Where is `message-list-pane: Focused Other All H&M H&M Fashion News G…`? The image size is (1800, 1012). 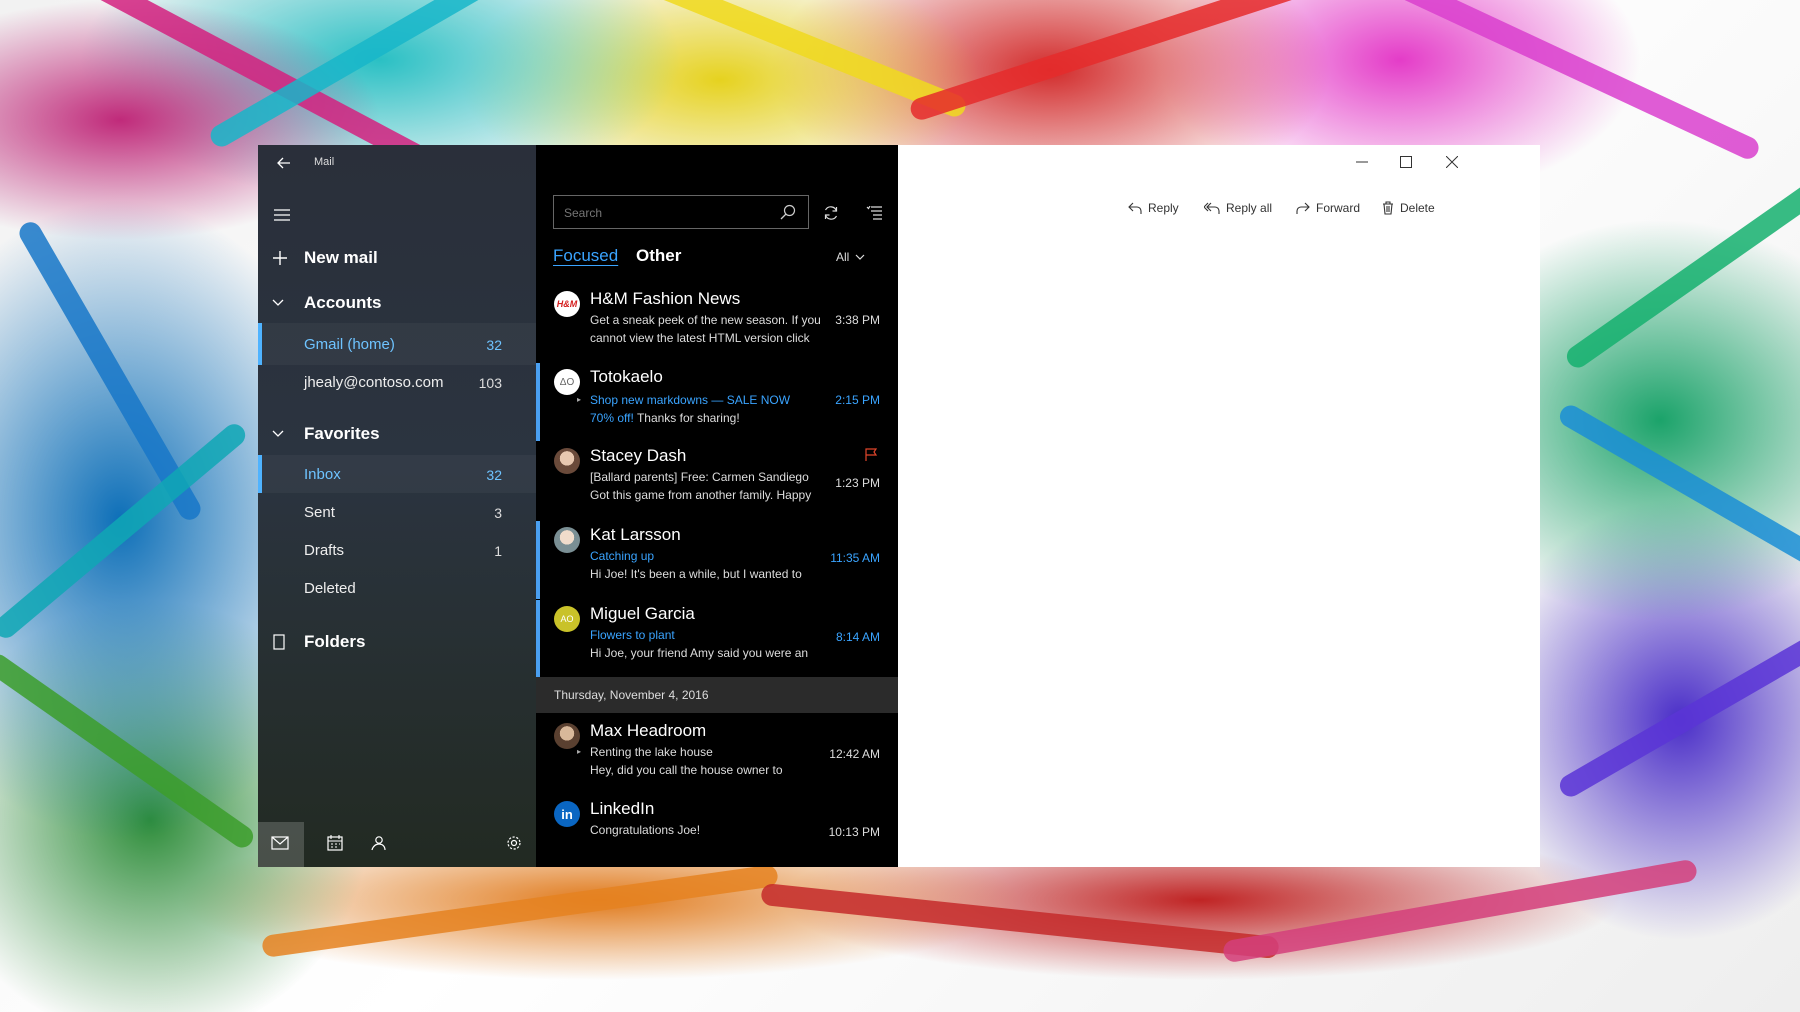
message-list-pane: Focused Other All H&M H&M Fashion News G… is located at coordinates (717, 506).